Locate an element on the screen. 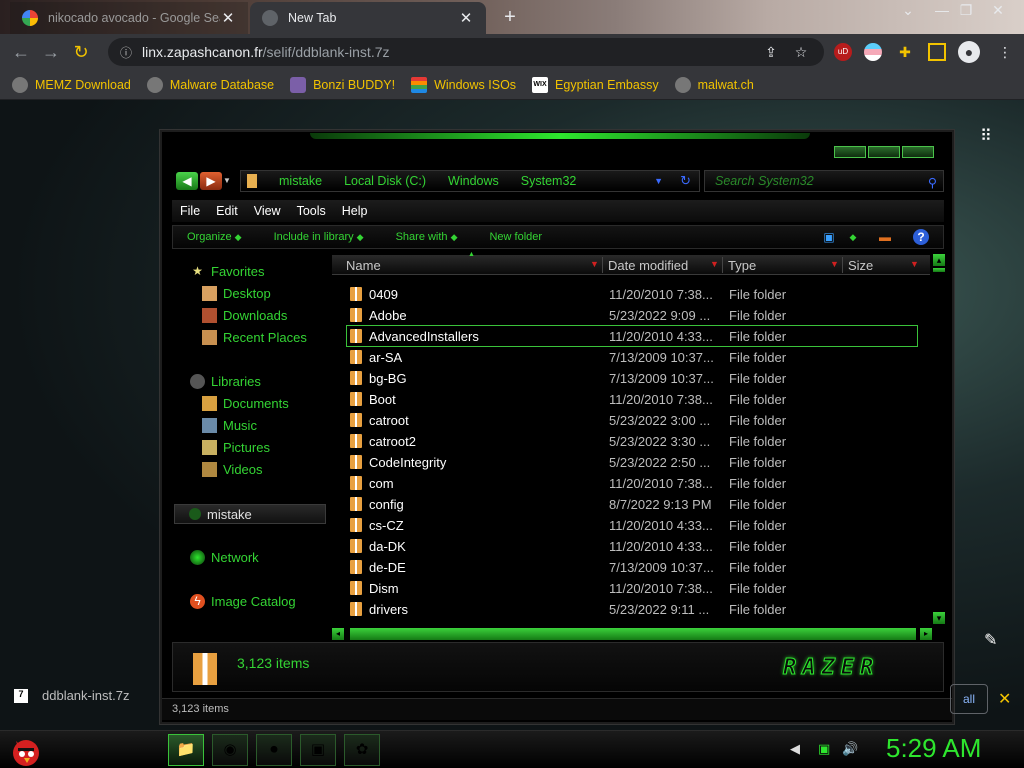 Image resolution: width=1024 pixels, height=768 pixels. nav-image-catalog: ϟ Image Catalog is located at coordinates (243, 601).